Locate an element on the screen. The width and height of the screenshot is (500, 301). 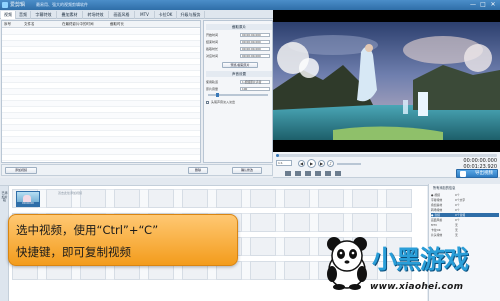
tab-overlay: 叠加素材 is located at coordinates (70, 15).